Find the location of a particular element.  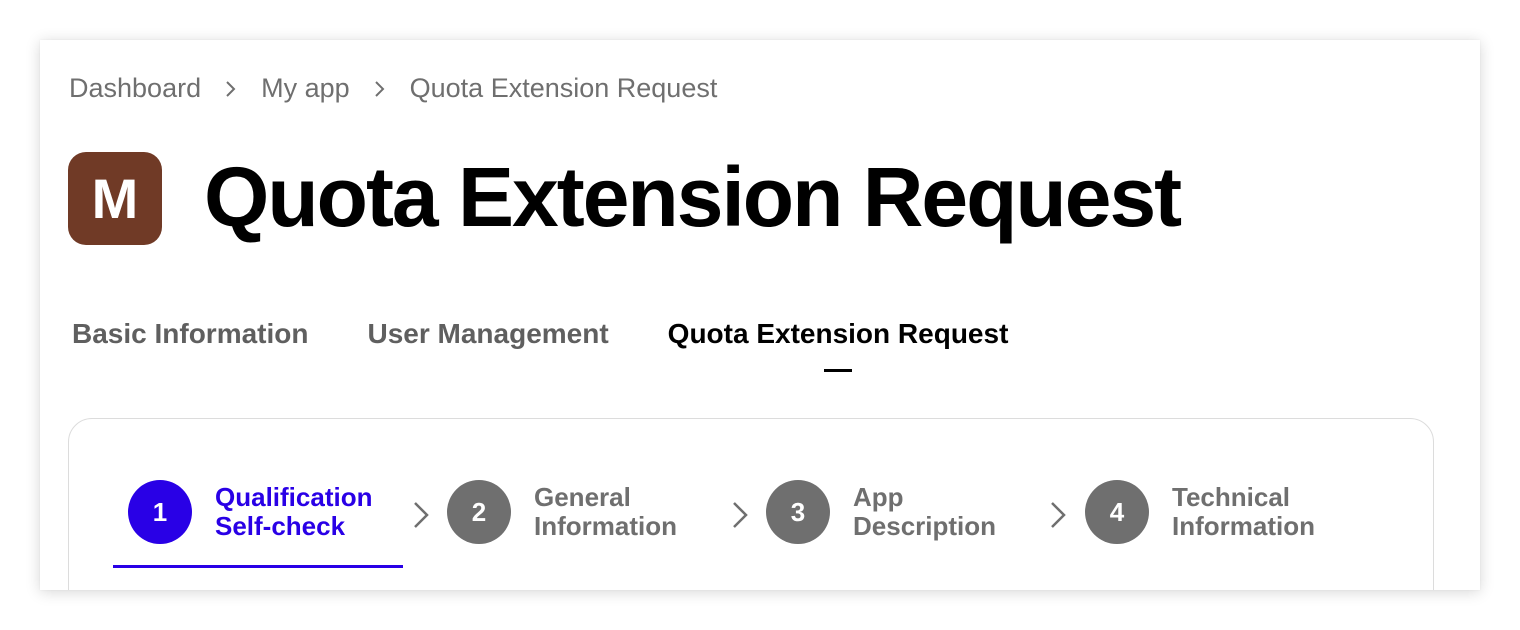

step-qualification-self-check: 1 Qualification Self-check is located at coordinates (266, 512).